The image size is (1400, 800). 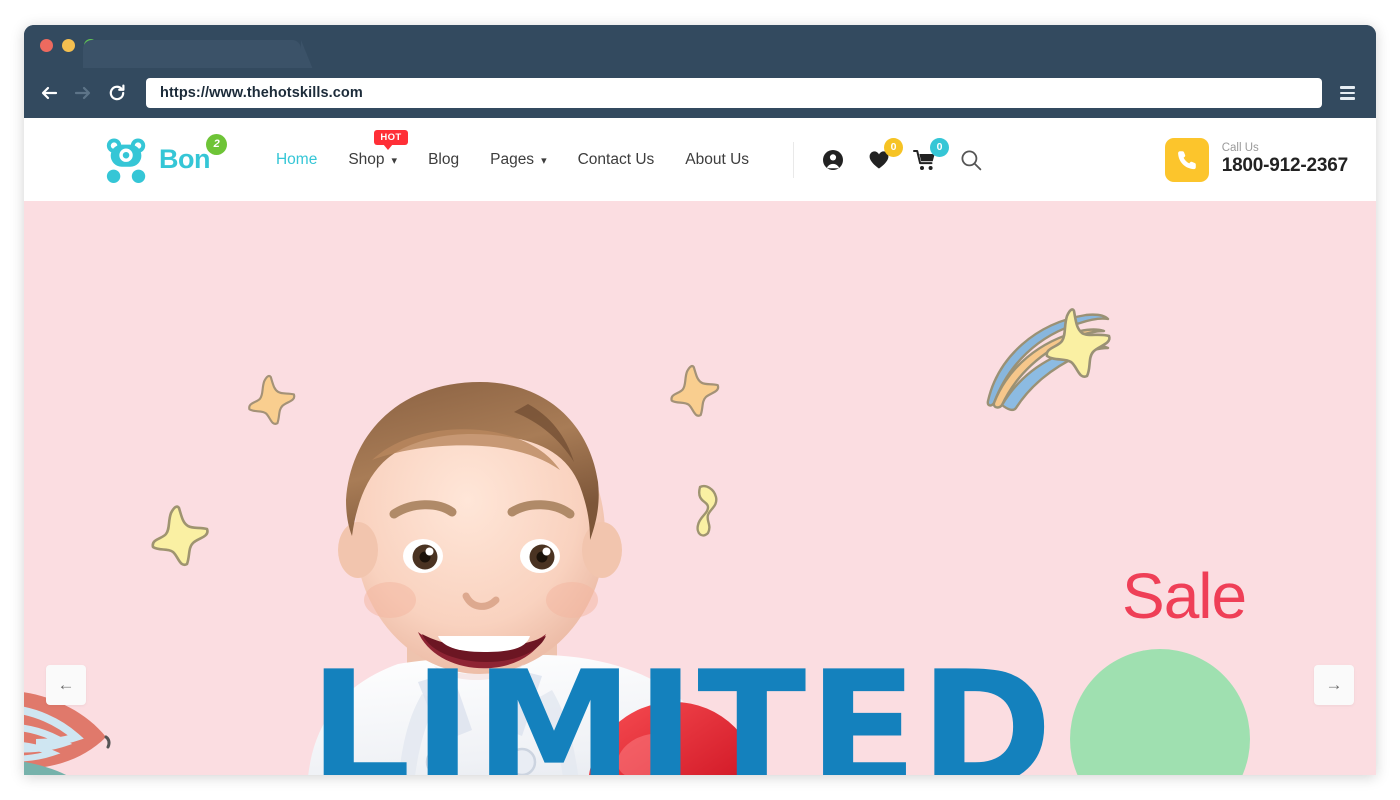 I want to click on nav-item-about-us: About Us, so click(x=717, y=160).